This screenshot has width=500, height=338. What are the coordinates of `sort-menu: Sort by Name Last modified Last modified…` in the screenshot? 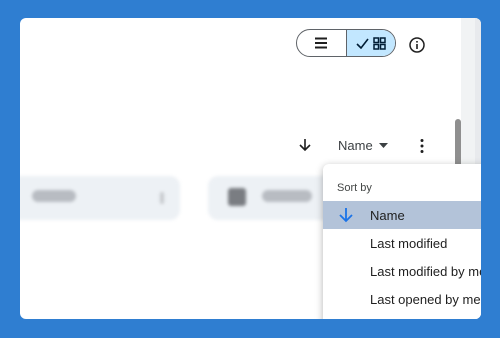 It's located at (402, 241).